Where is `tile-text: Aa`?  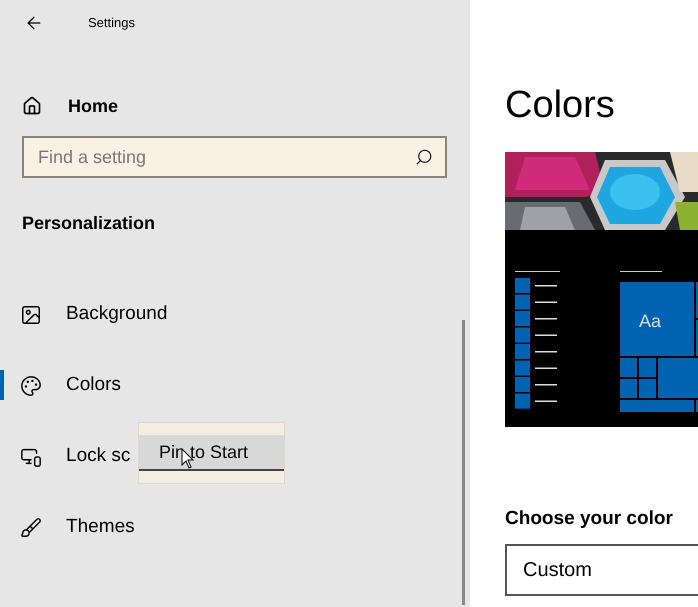 tile-text: Aa is located at coordinates (650, 321).